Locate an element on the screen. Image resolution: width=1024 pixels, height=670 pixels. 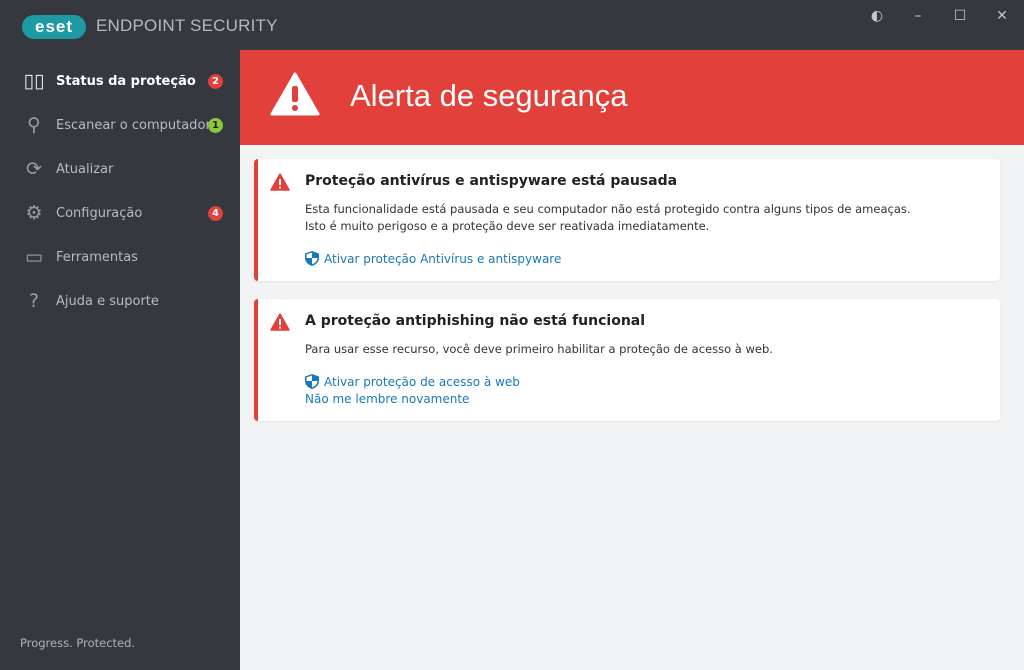
gear-icon: ⚙ is located at coordinates (34, 213).